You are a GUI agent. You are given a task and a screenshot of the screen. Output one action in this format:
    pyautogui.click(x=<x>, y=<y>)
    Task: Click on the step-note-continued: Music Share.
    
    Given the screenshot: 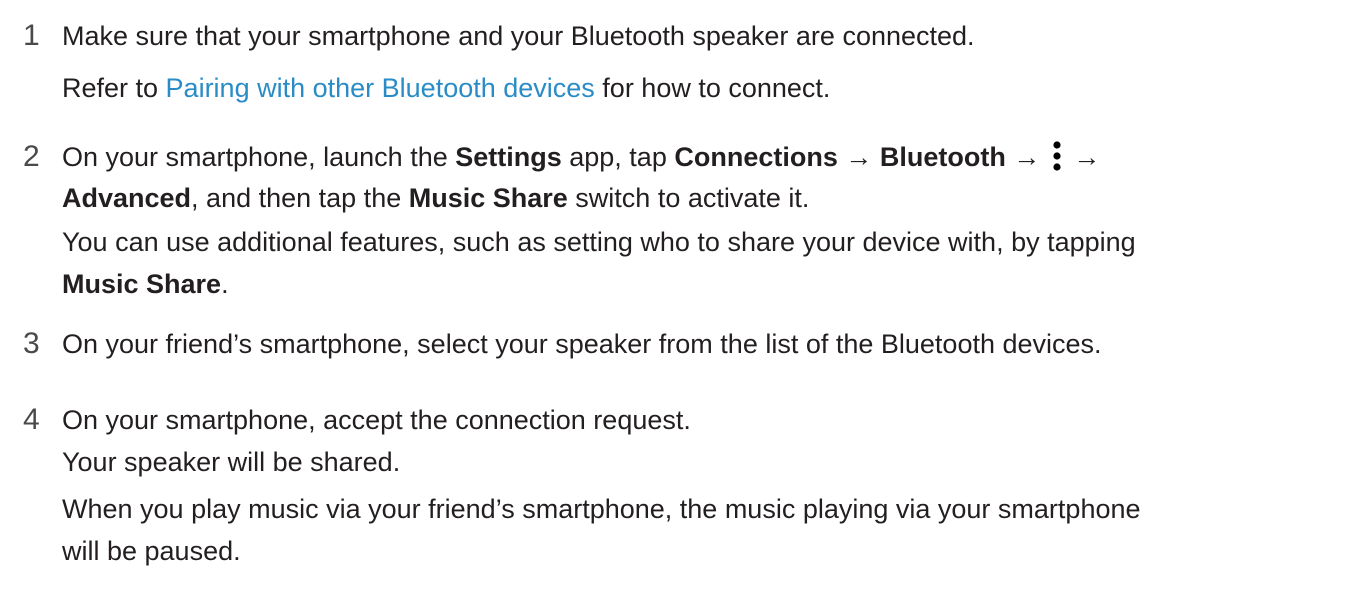 What is the action you would take?
    pyautogui.click(x=707, y=284)
    